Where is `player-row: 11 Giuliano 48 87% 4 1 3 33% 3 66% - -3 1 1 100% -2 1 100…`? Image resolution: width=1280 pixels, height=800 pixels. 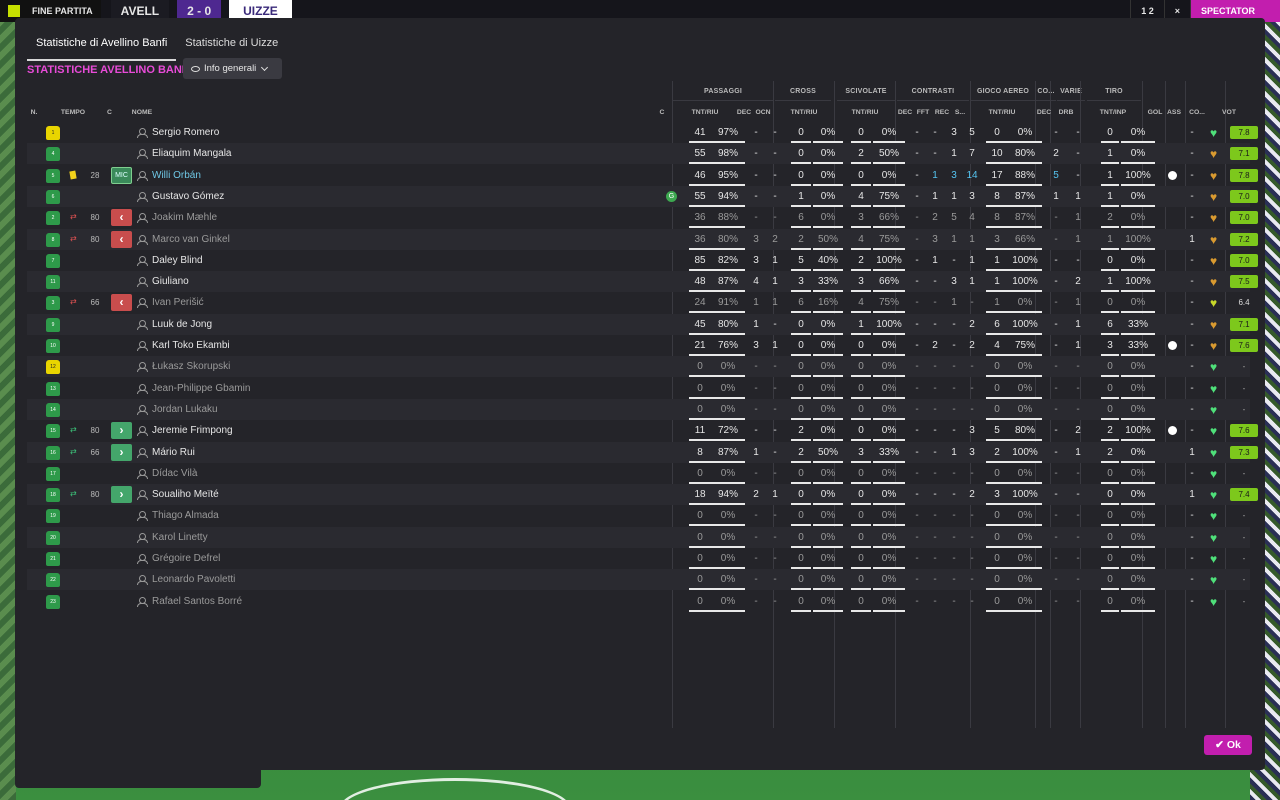 player-row: 11 Giuliano 48 87% 4 1 3 33% 3 66% - -3 1 1 100% -2 1 100… is located at coordinates (642, 282).